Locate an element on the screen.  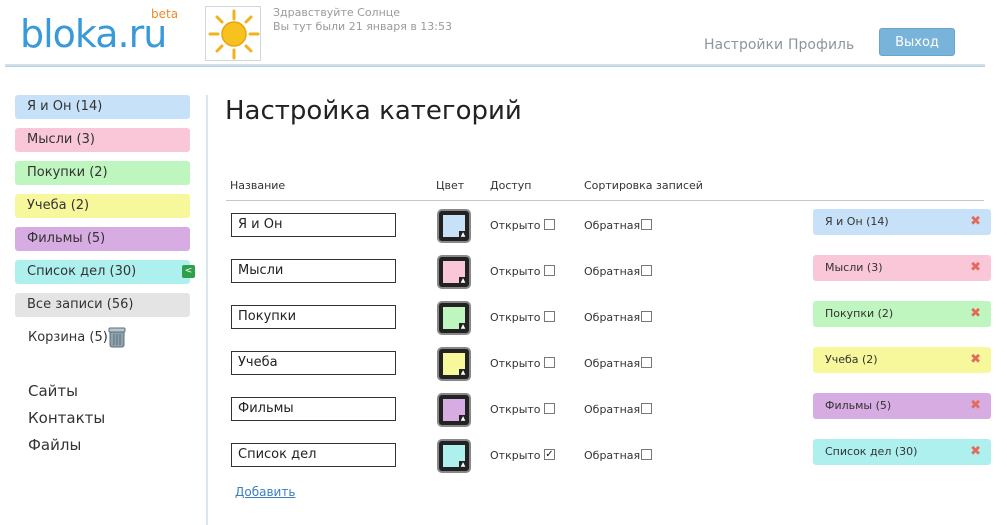
column-header-color: Цвет is located at coordinates (450, 185).